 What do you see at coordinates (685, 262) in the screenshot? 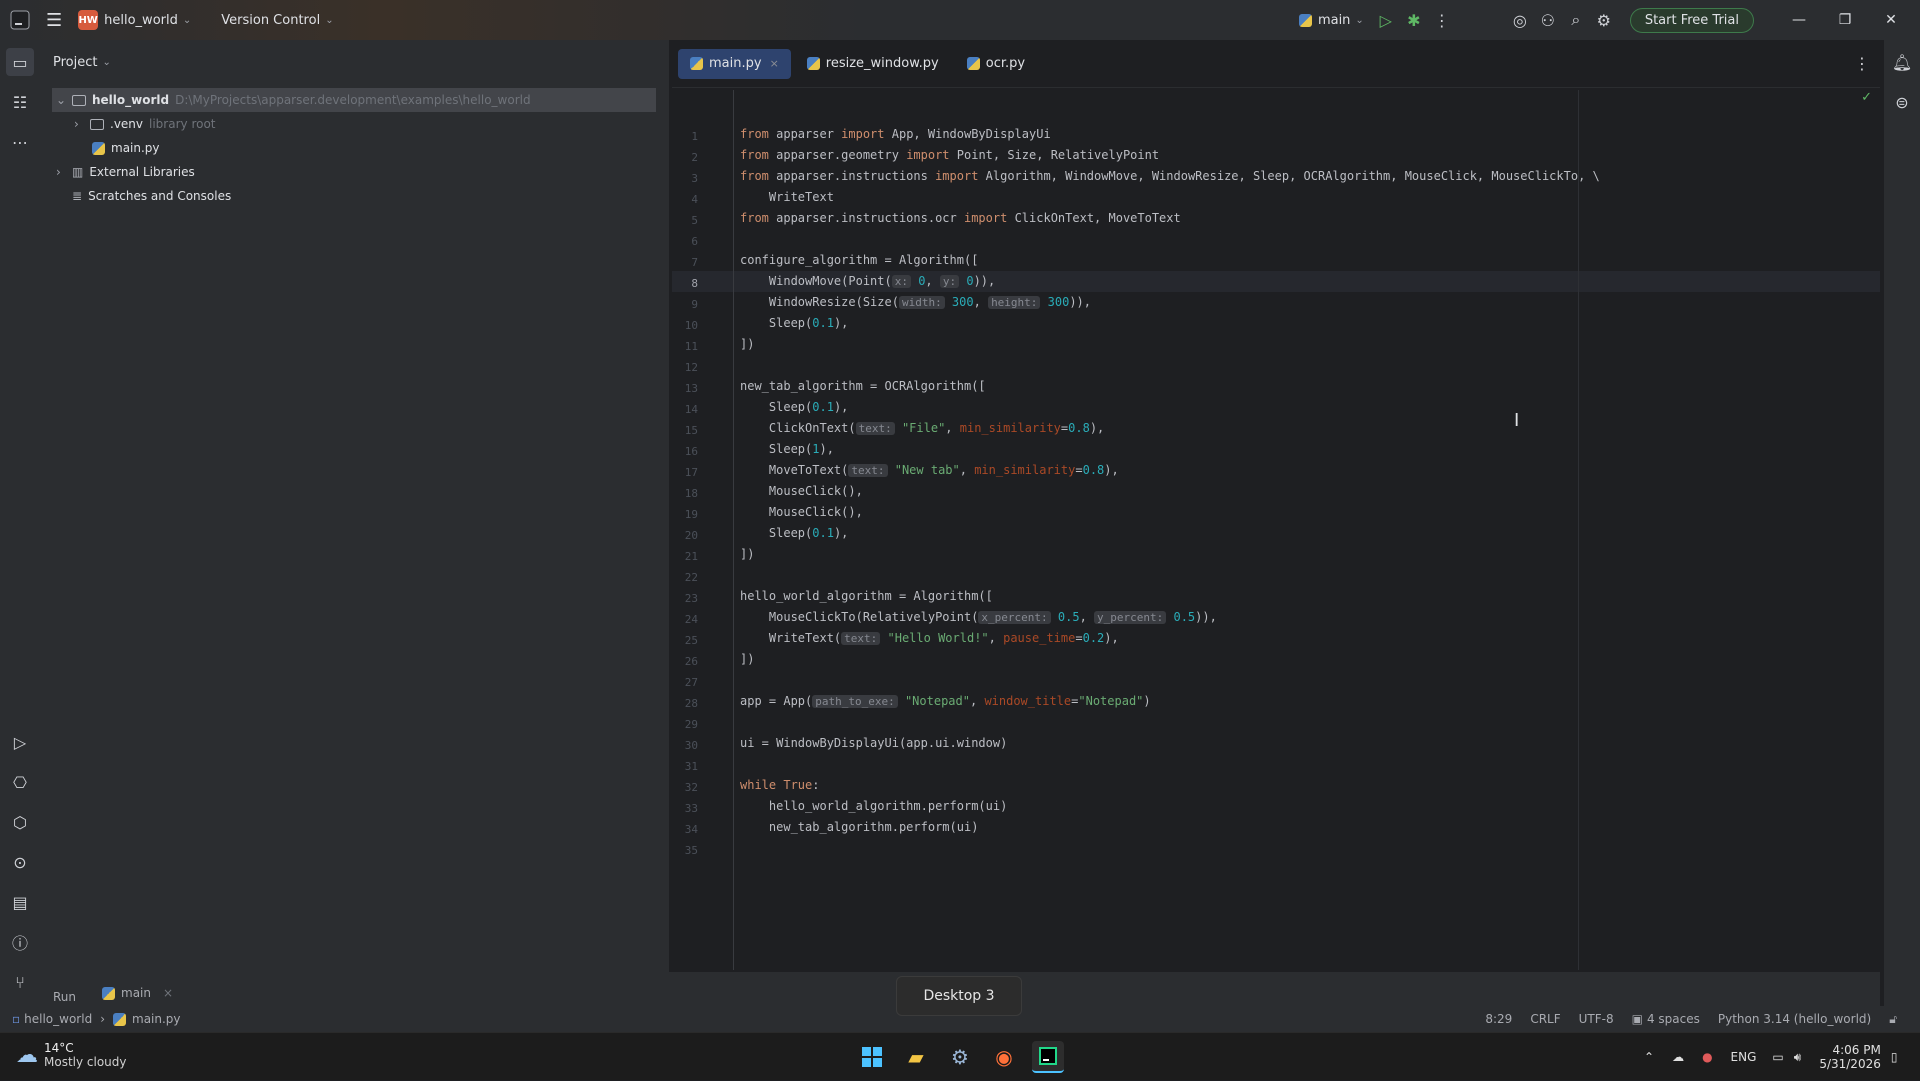
I see `line-number: 7` at bounding box center [685, 262].